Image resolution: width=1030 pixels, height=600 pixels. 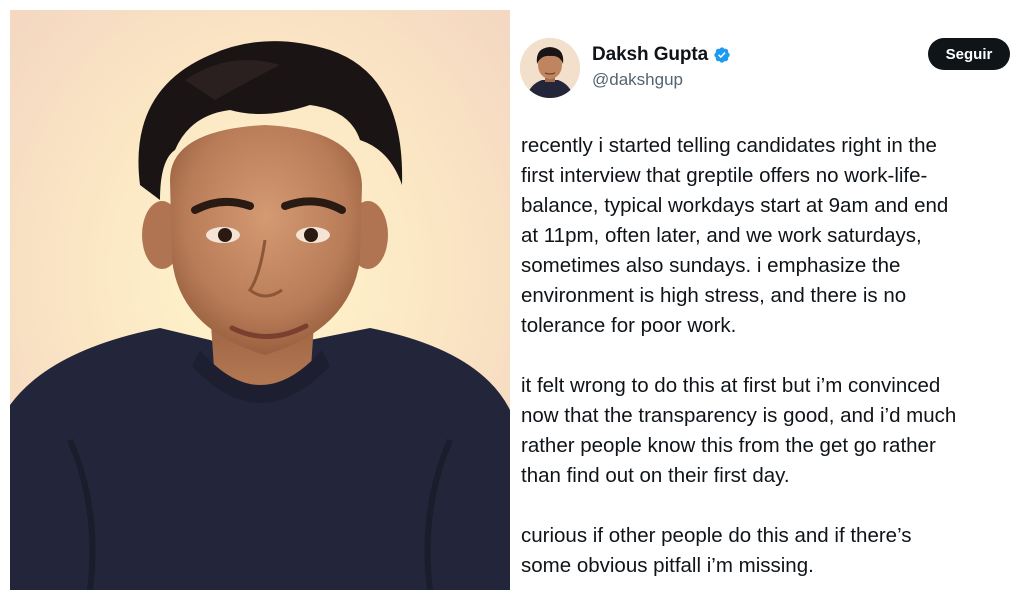 I want to click on tweet-line: than find out on their first day., so click(x=655, y=475).